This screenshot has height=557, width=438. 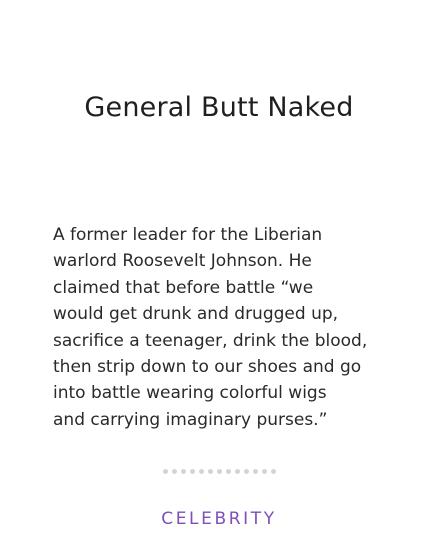 I want to click on card-title: General Butt Naked, so click(x=219, y=107).